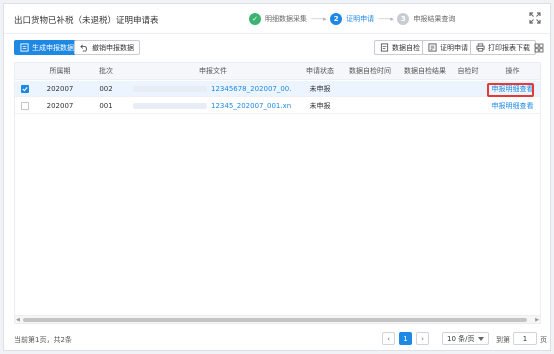 This screenshot has width=554, height=354. What do you see at coordinates (535, 18) in the screenshot?
I see `fullscreen-expand-icon` at bounding box center [535, 18].